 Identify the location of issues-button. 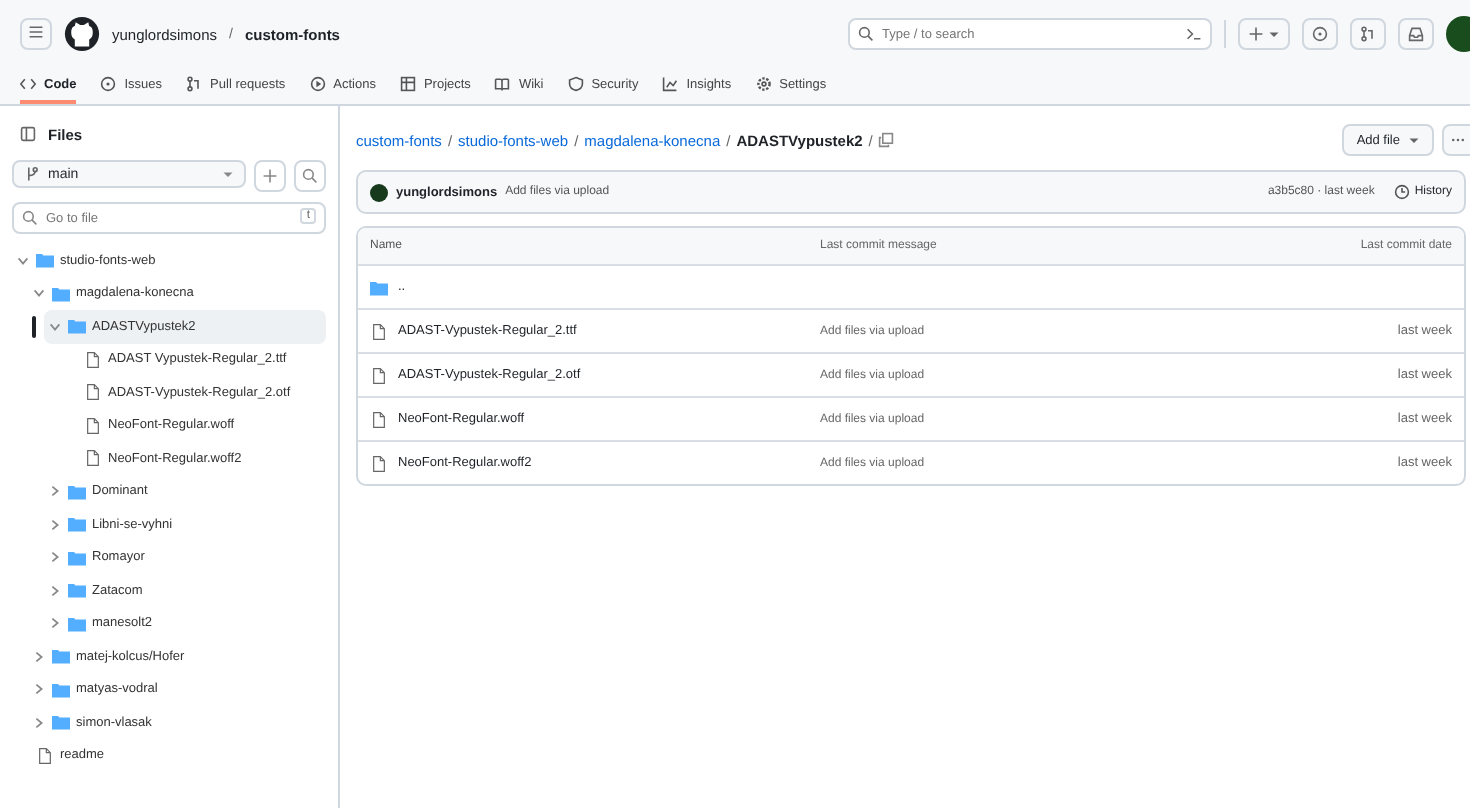
(1320, 34).